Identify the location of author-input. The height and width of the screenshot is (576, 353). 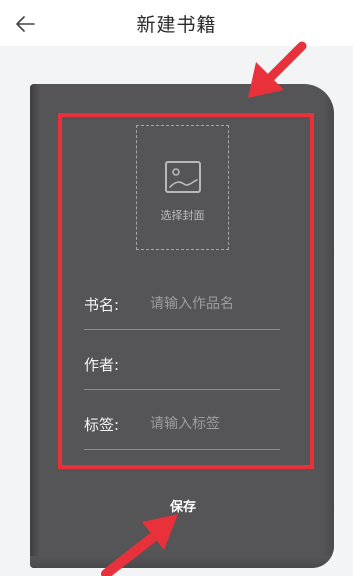
(214, 364).